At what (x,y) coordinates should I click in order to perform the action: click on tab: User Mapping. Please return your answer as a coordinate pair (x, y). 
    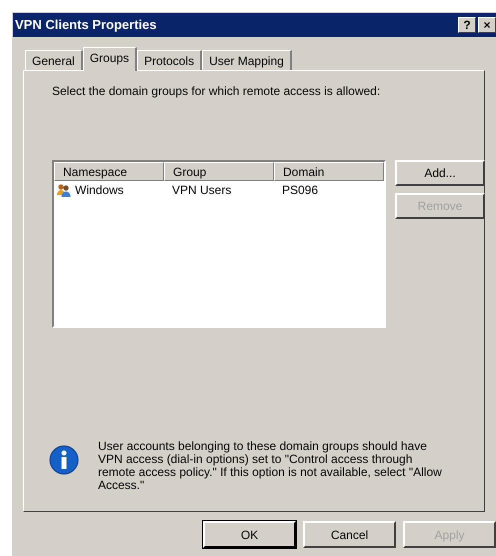
    Looking at the image, I should click on (247, 60).